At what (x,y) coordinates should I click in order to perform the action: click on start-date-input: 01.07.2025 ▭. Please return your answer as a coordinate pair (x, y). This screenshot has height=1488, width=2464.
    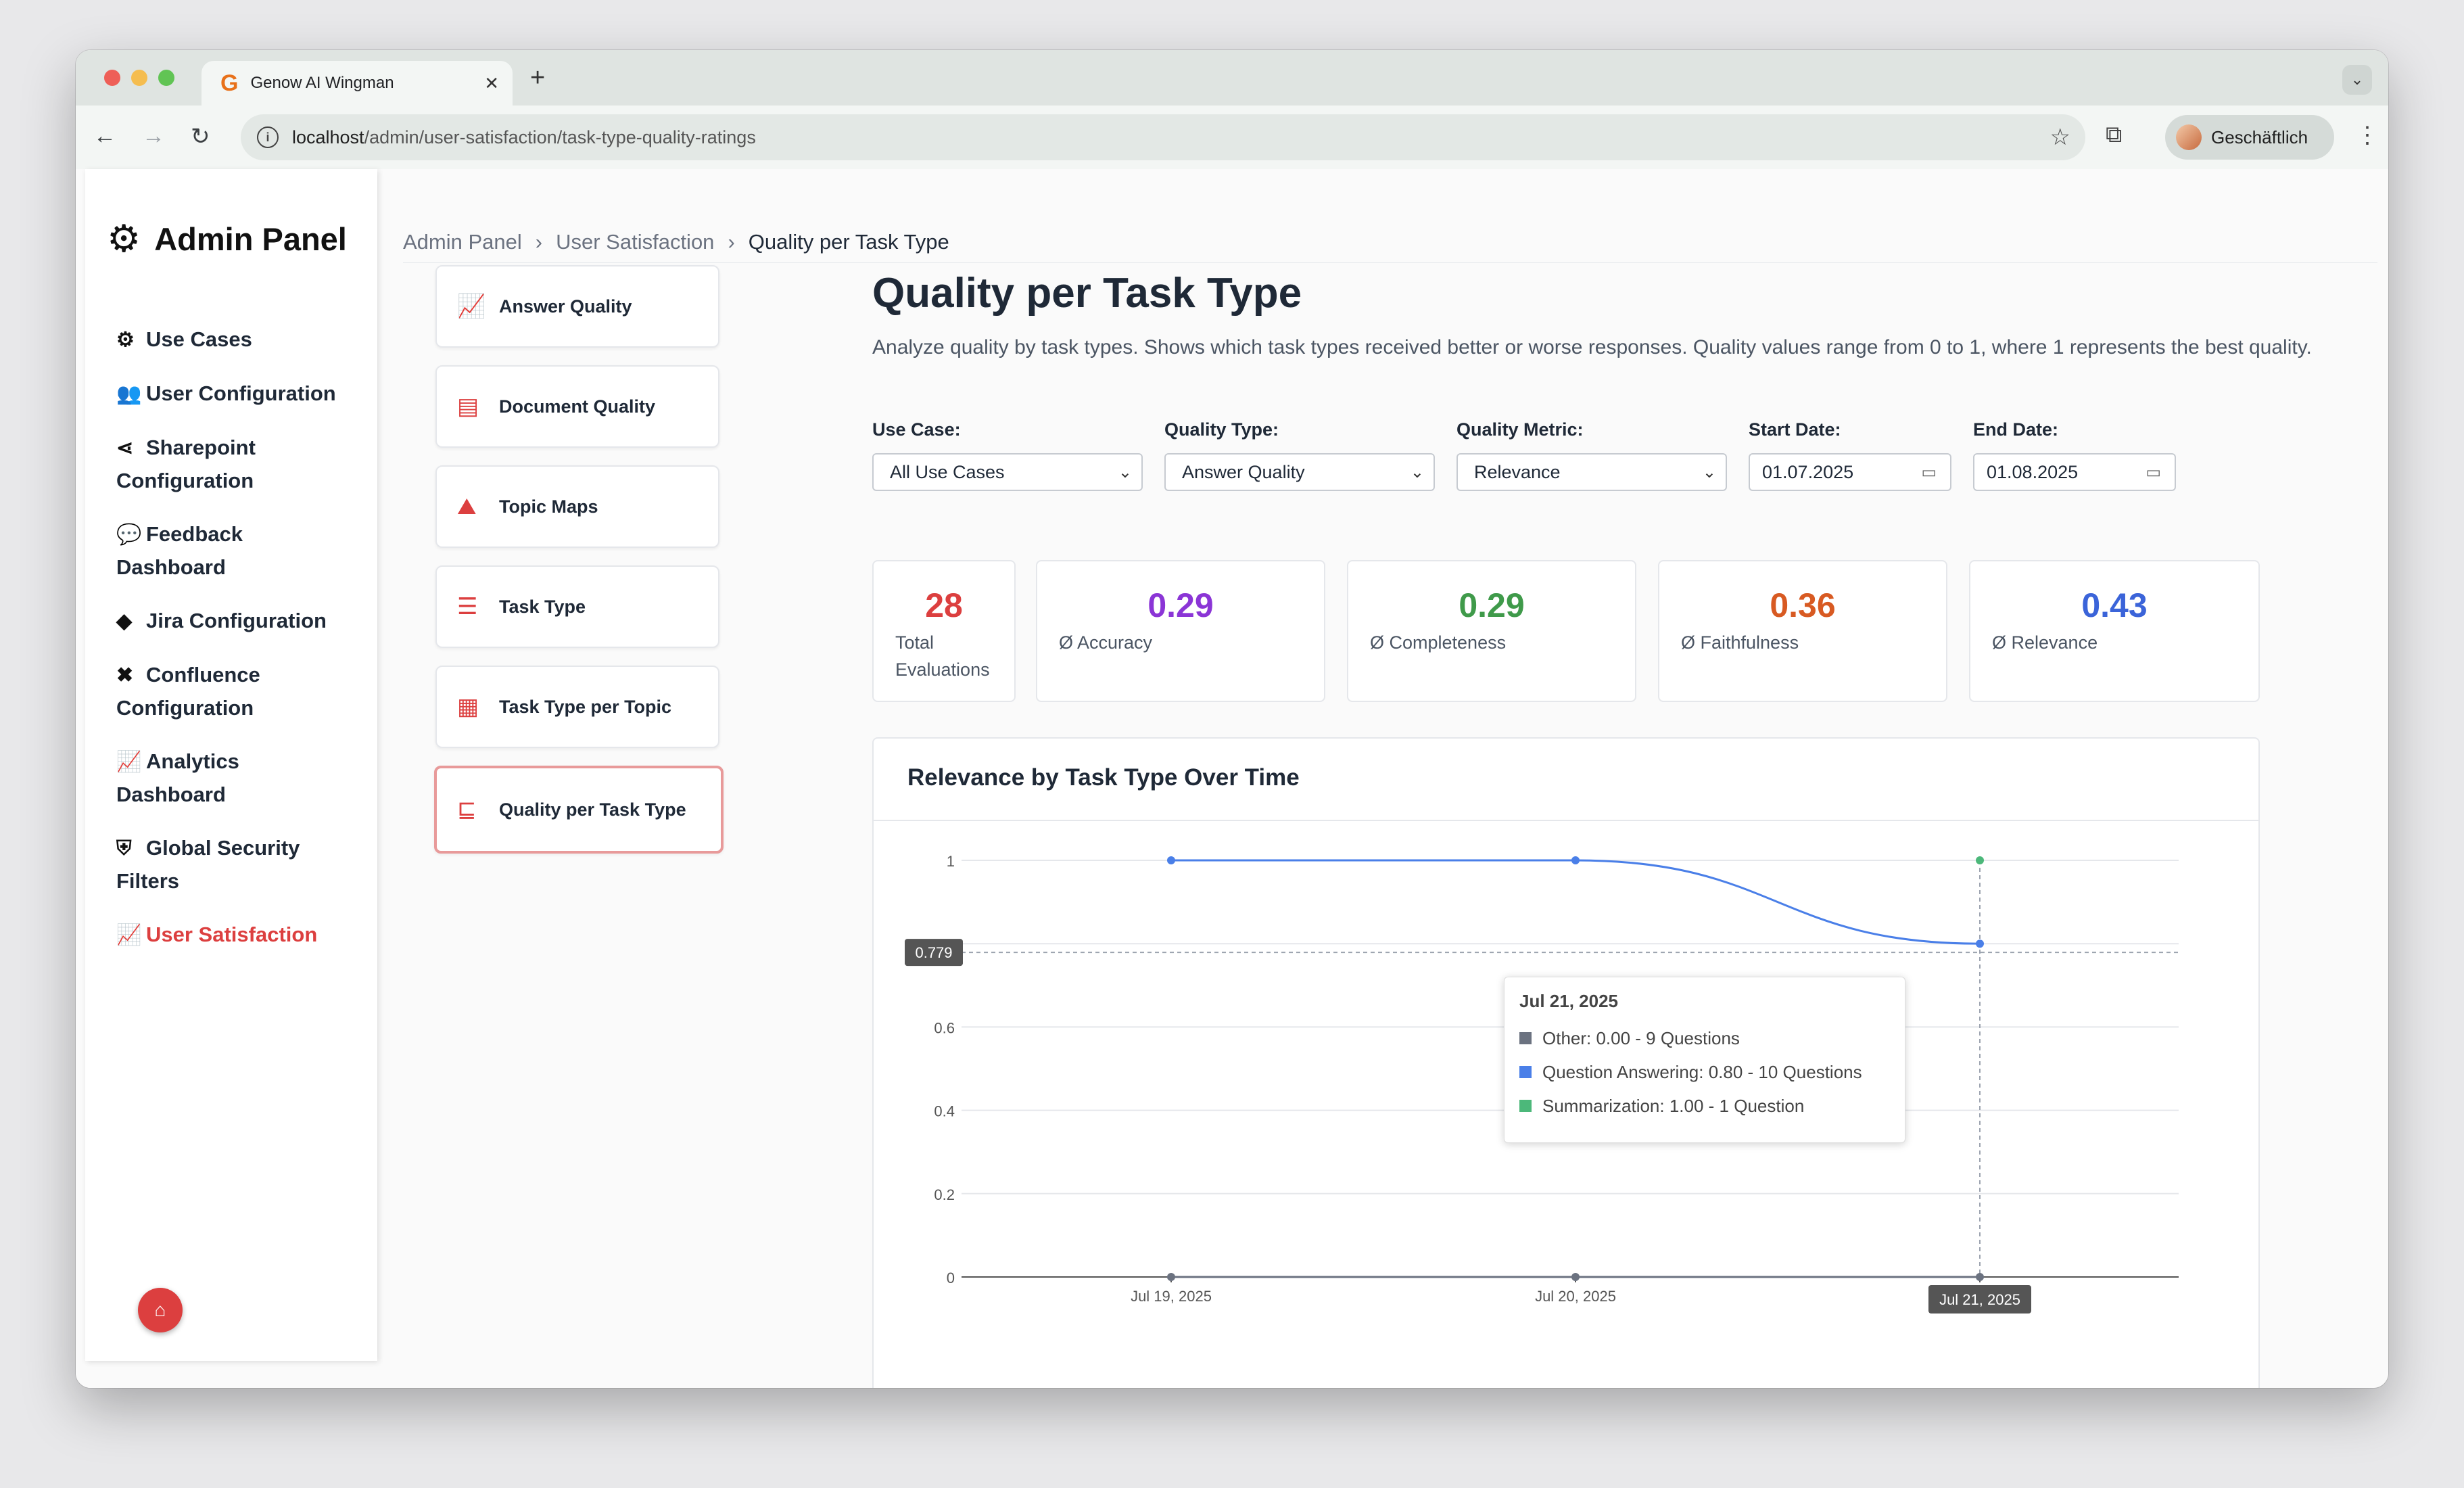
    Looking at the image, I should click on (1850, 472).